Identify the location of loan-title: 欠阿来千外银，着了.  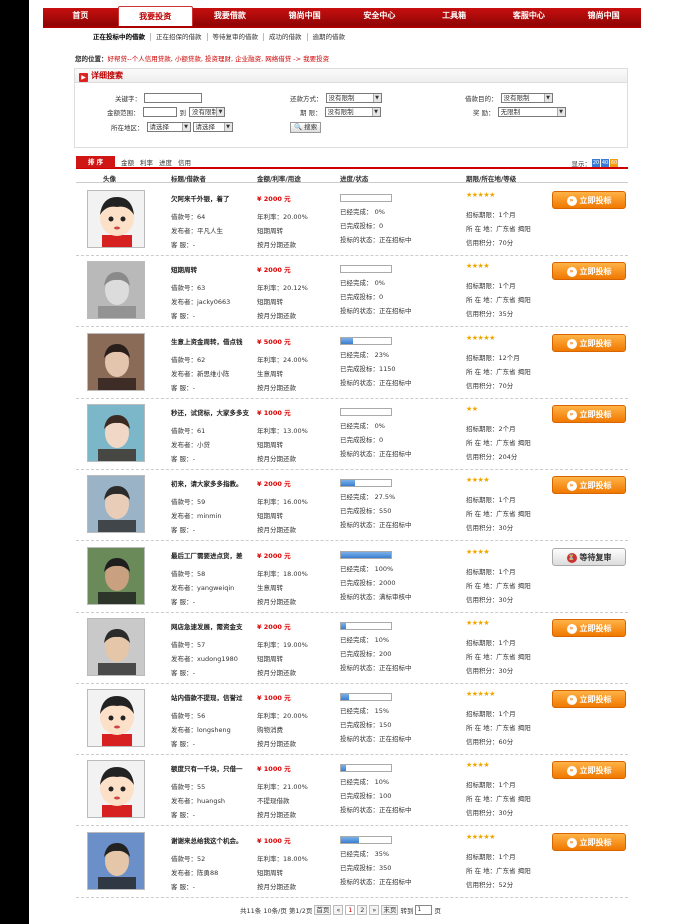
(200, 198).